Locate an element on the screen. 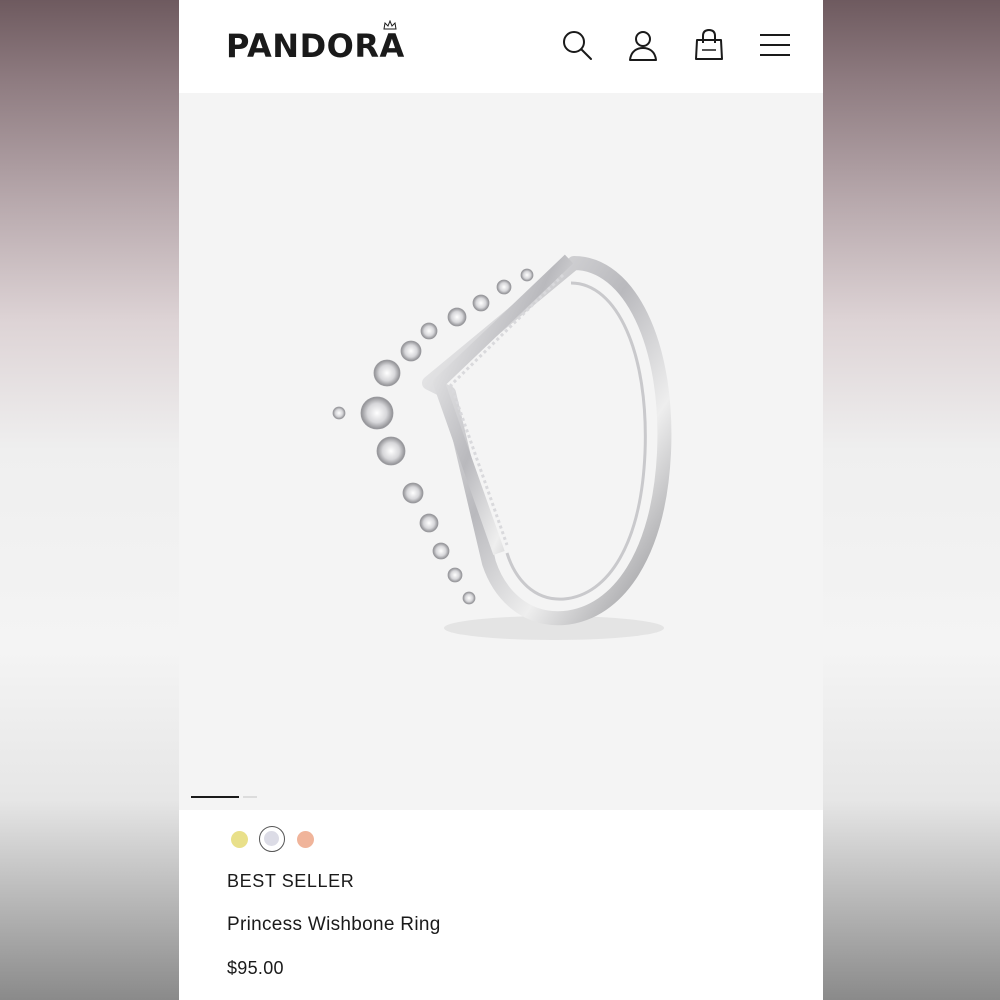 The width and height of the screenshot is (1000, 1000). best-seller-badge: BEST SELLER is located at coordinates (291, 881).